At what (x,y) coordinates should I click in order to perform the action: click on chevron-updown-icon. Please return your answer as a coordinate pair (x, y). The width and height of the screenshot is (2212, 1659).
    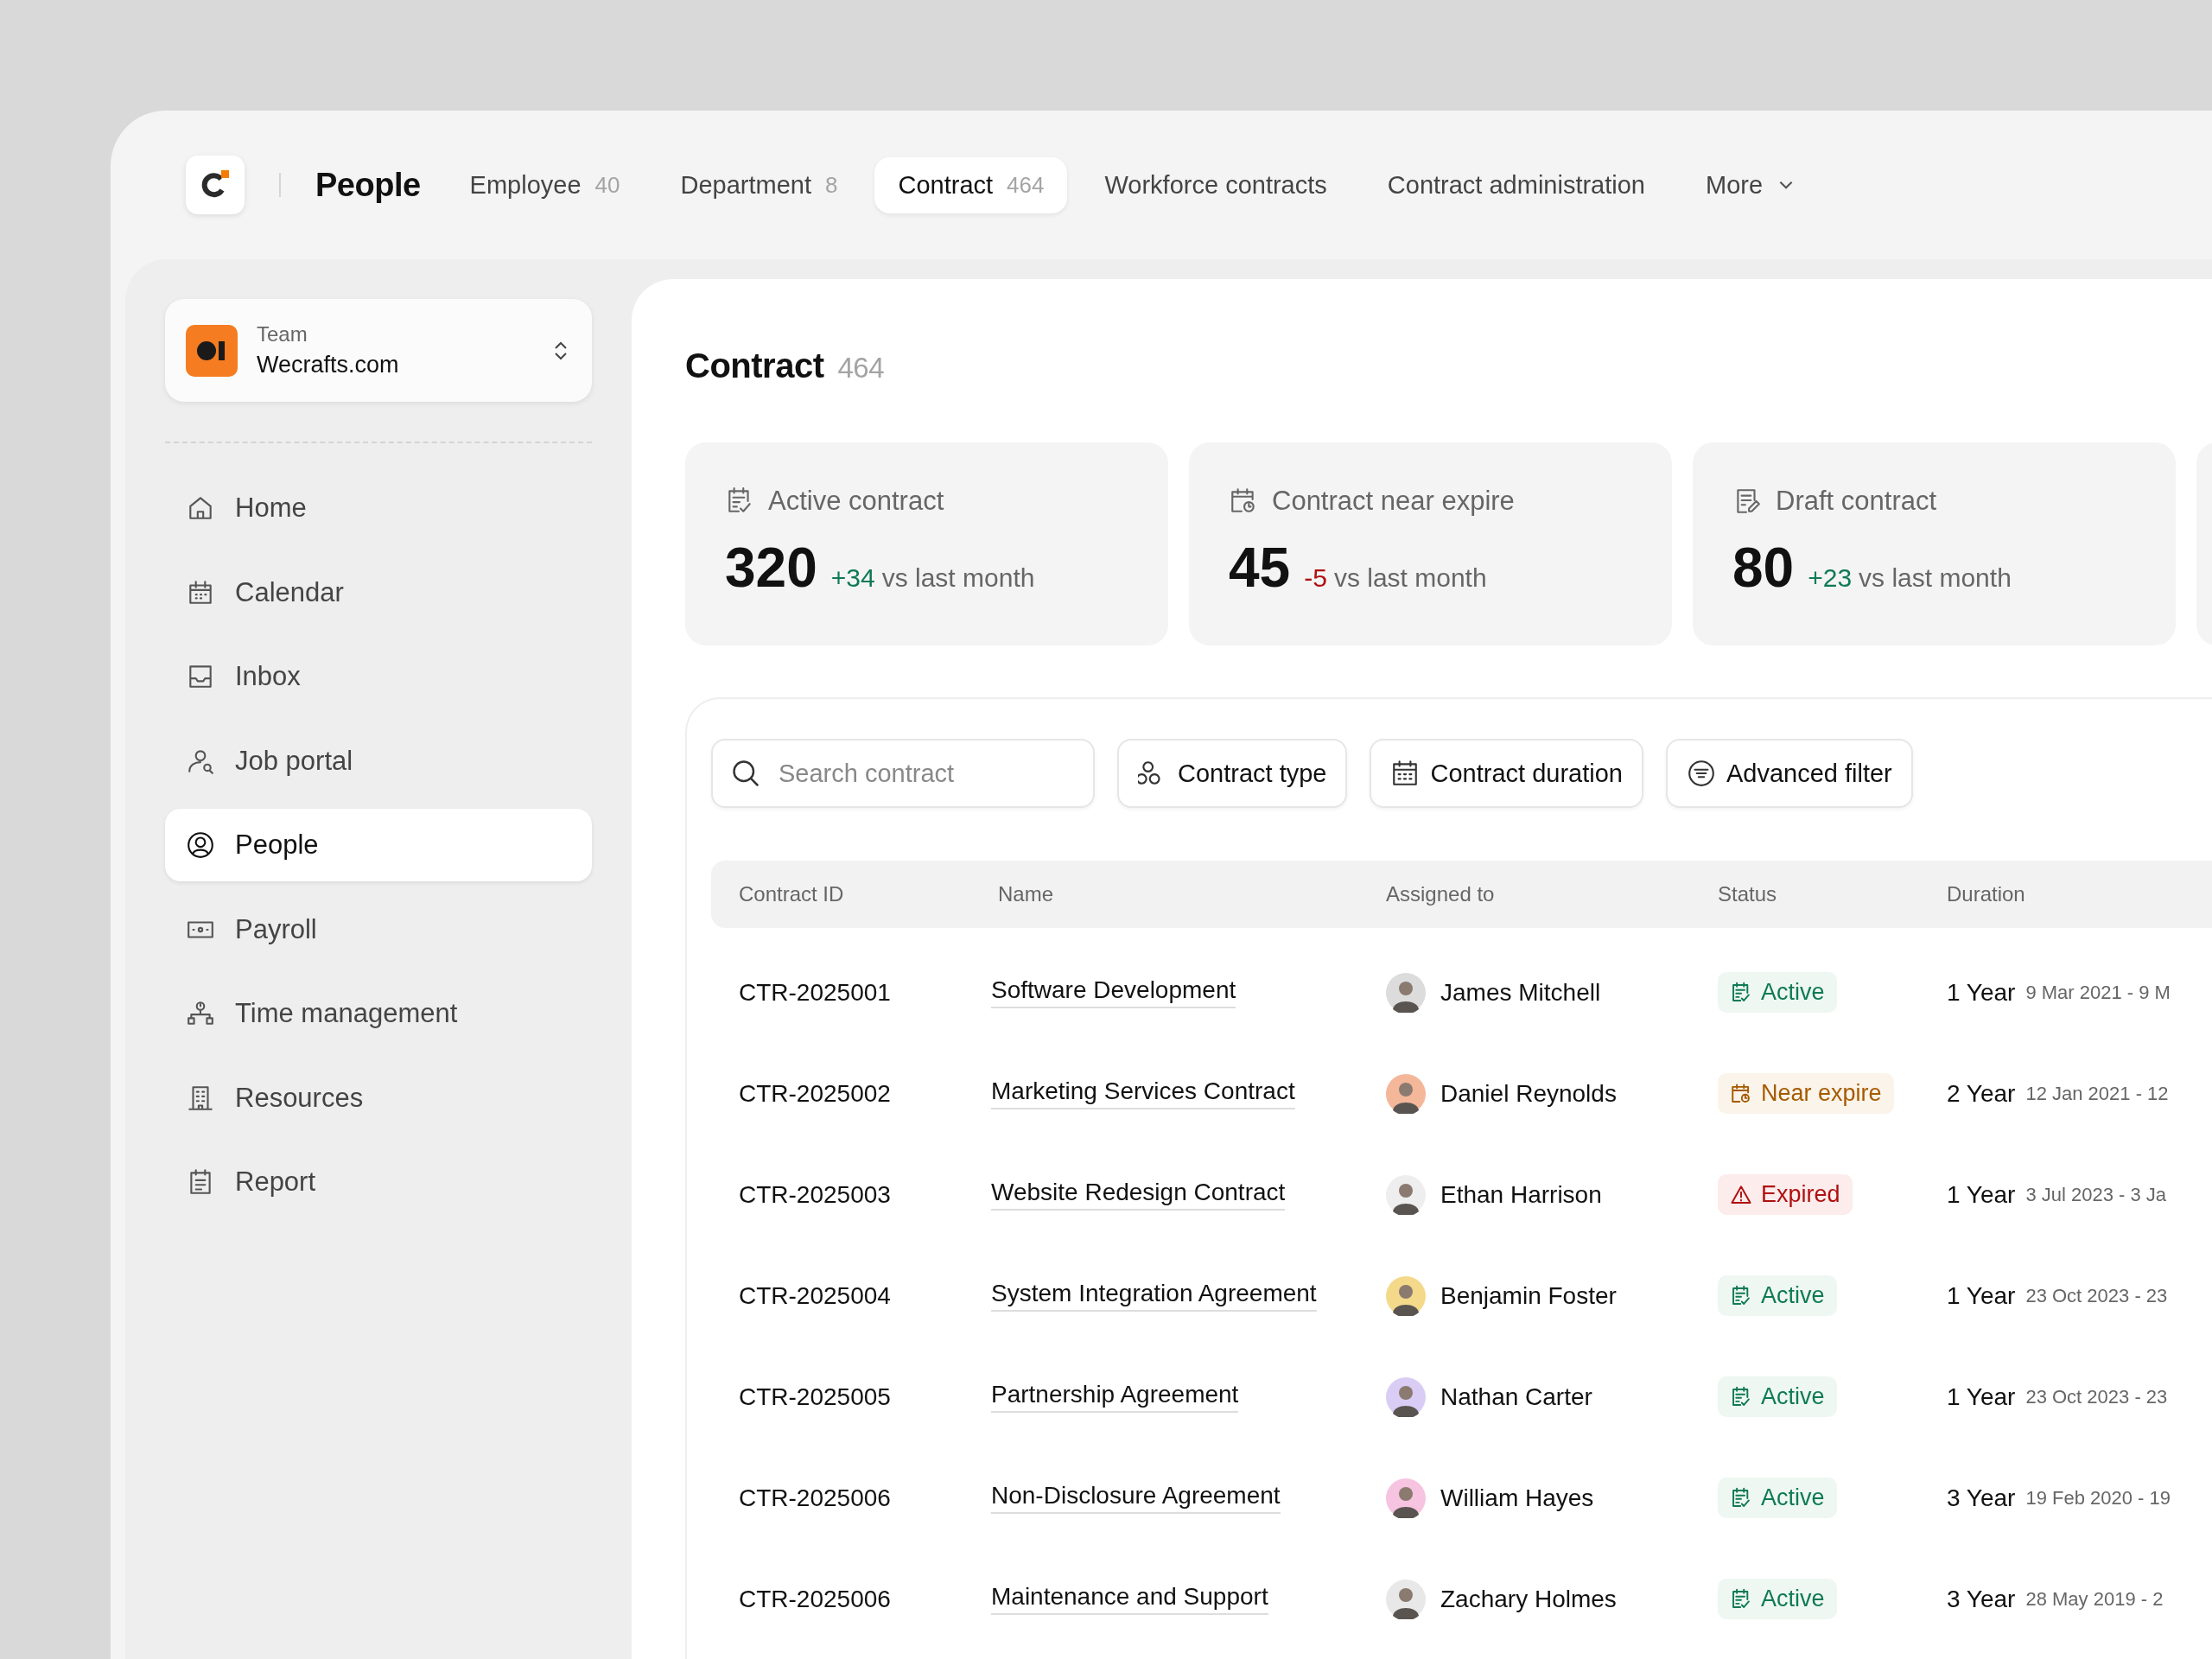
    Looking at the image, I should click on (560, 350).